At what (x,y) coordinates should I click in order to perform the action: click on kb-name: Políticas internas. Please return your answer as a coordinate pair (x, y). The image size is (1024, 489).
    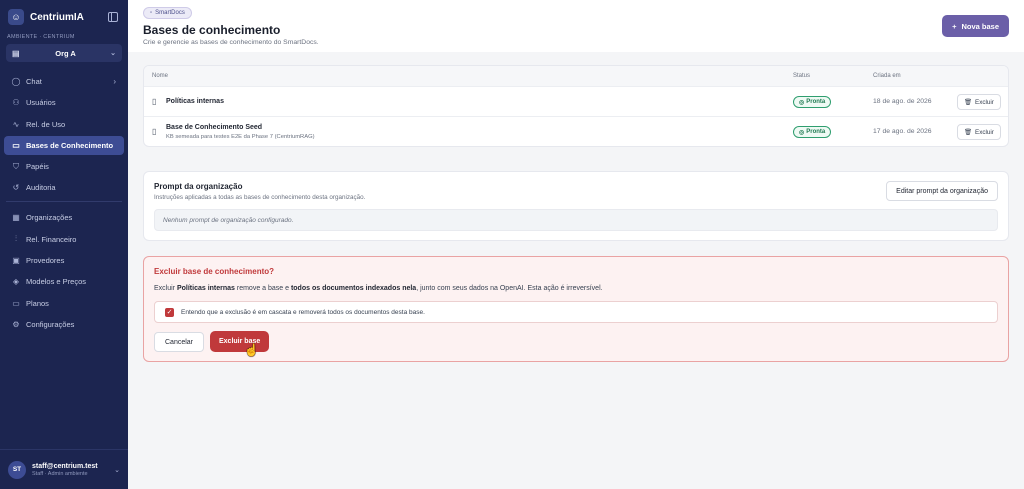
    Looking at the image, I should click on (195, 101).